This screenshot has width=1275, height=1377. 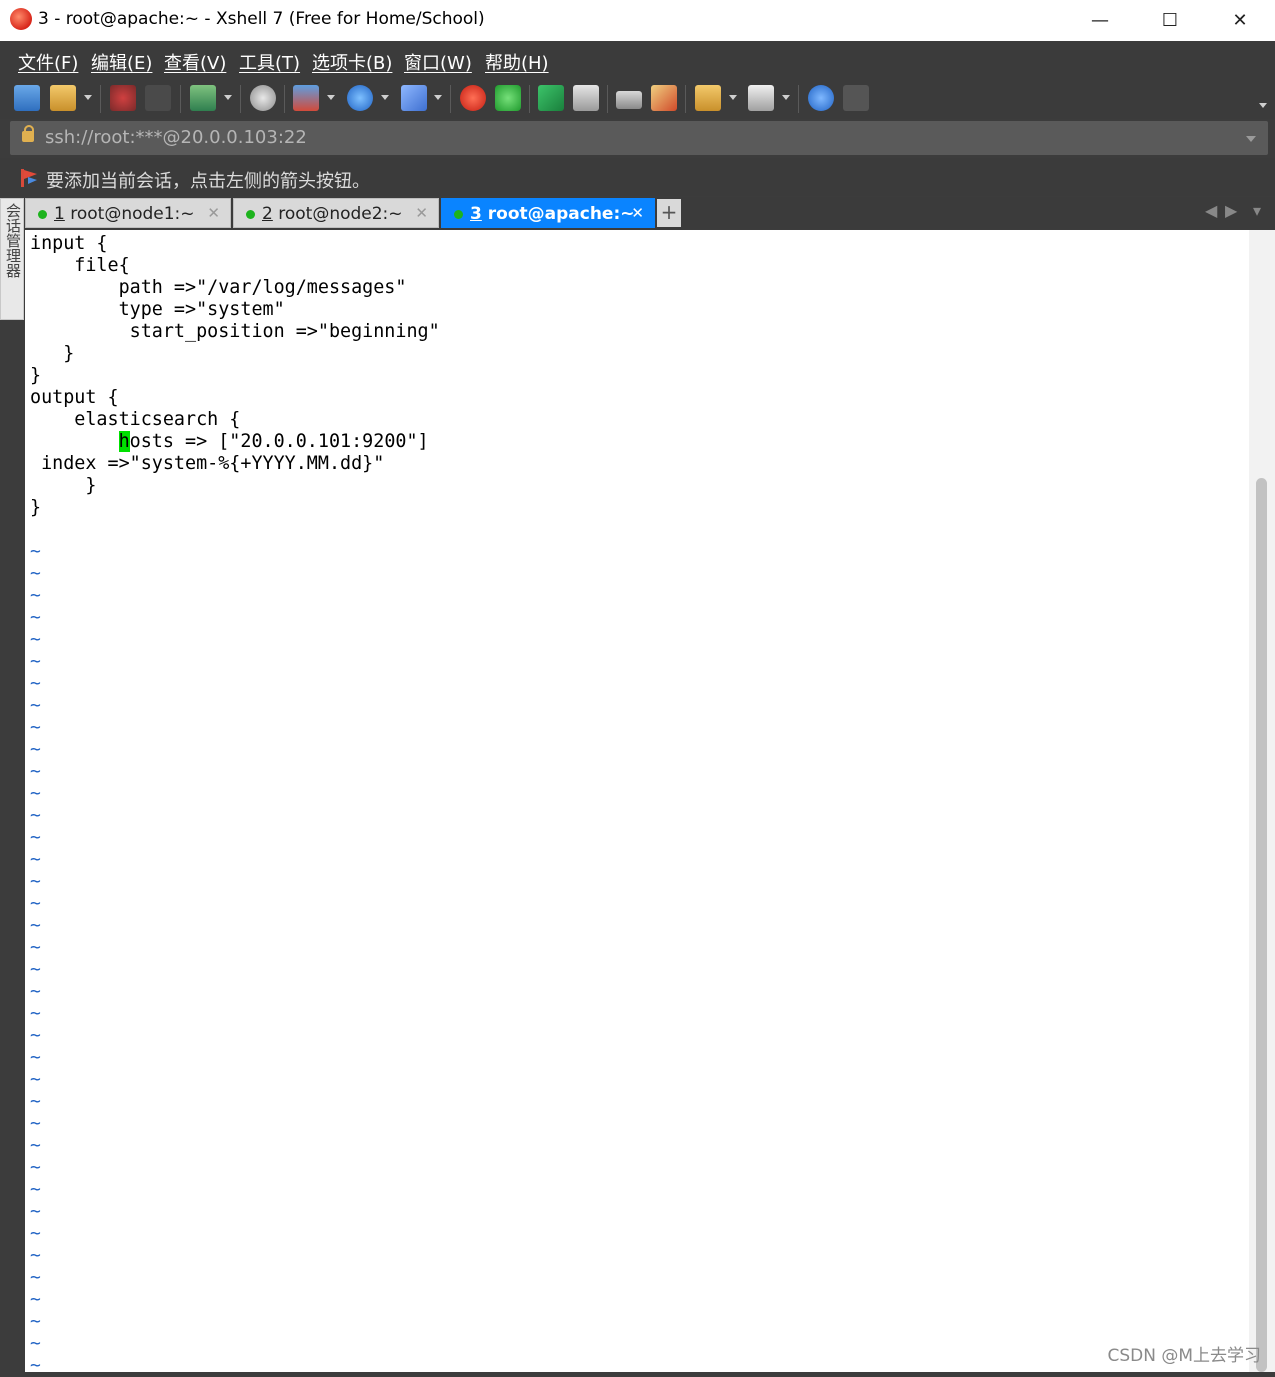 I want to click on tab-node2: 2 root@node2:~ ✕, so click(x=336, y=213).